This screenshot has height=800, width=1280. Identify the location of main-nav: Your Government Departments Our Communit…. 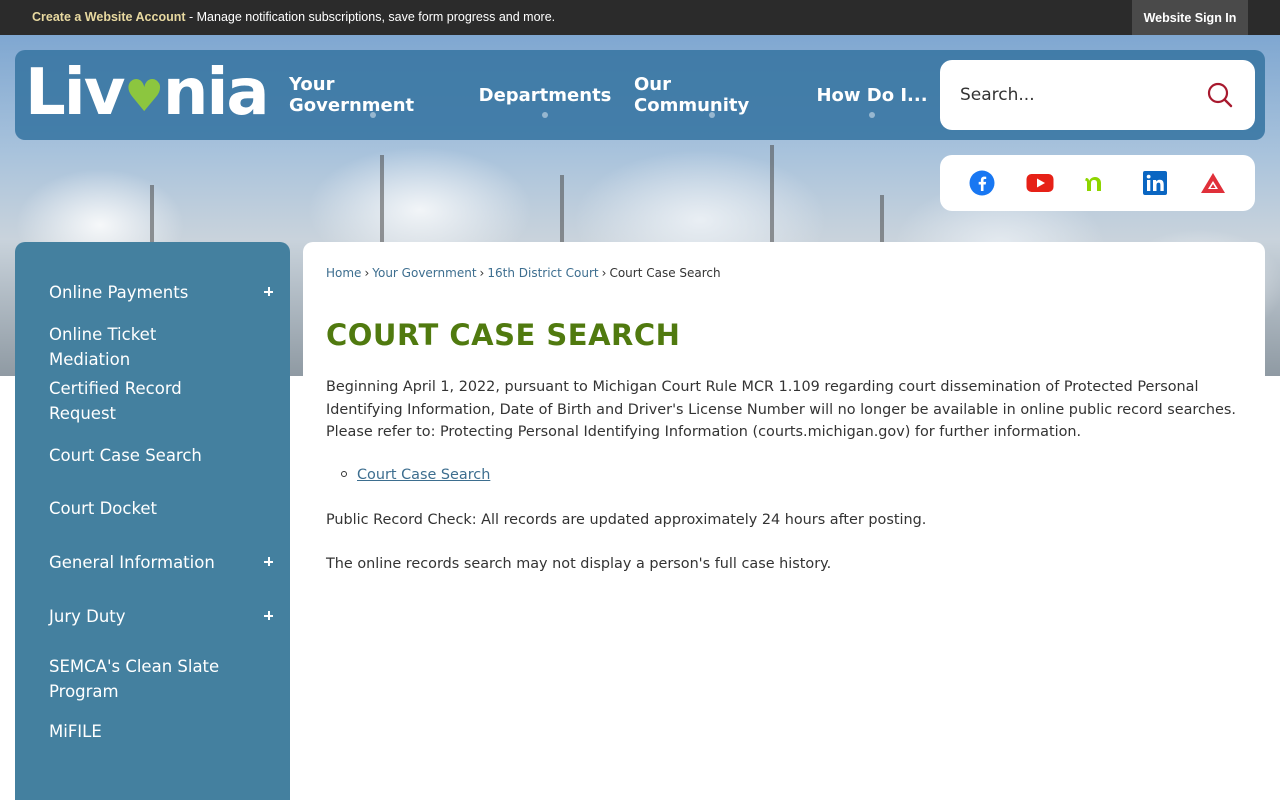
(608, 95).